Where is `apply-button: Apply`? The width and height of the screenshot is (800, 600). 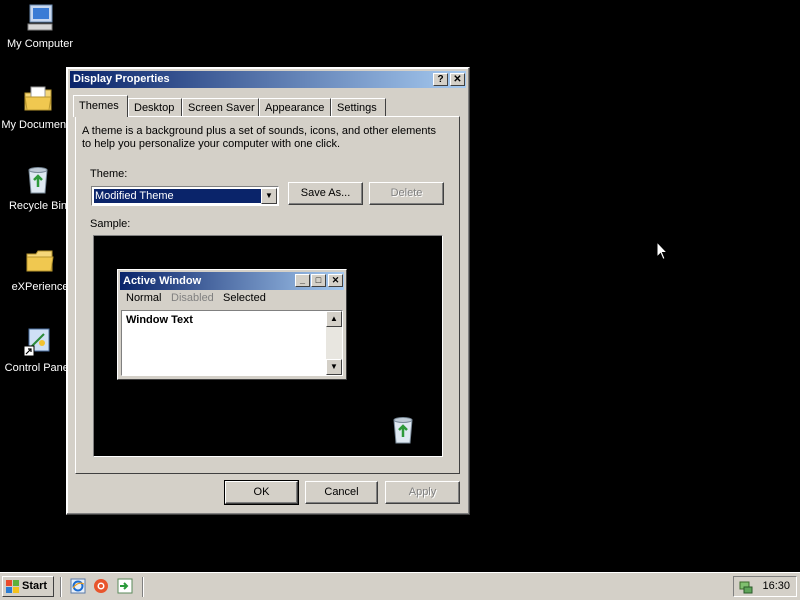 apply-button: Apply is located at coordinates (422, 492).